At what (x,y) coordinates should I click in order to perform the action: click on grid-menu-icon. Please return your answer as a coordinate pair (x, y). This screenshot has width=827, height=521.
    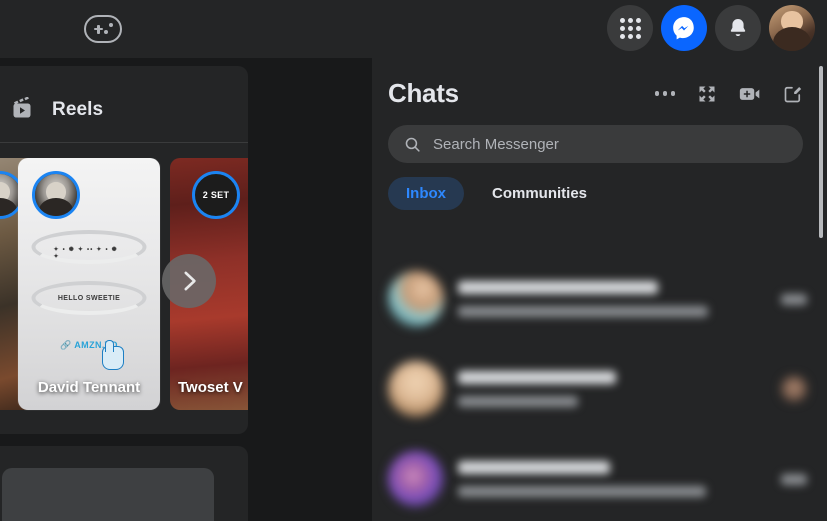
    Looking at the image, I should click on (630, 28).